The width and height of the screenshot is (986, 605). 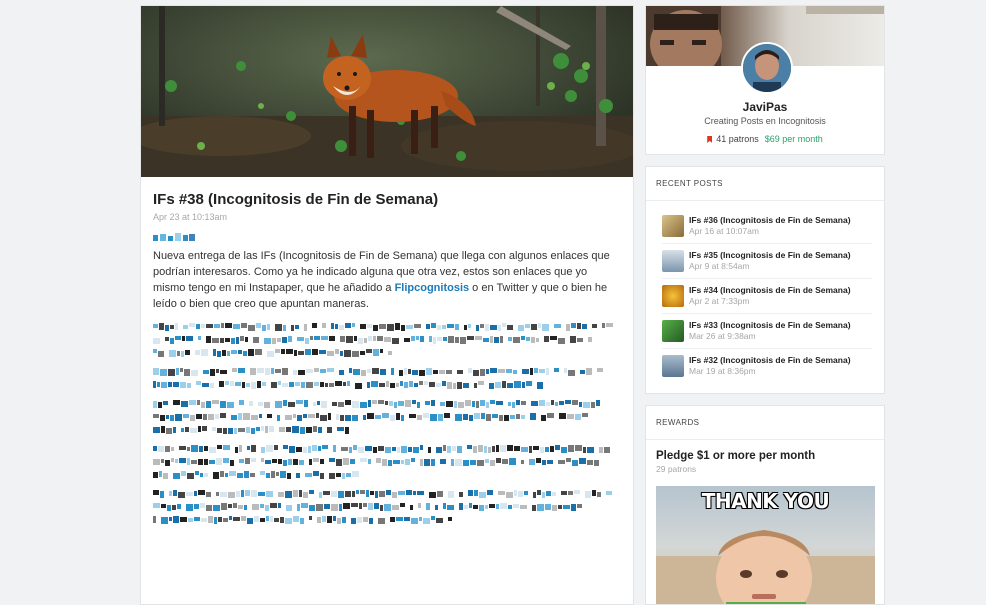 I want to click on recent-post-date: Mar 19 at 8:36pm, so click(x=722, y=371).